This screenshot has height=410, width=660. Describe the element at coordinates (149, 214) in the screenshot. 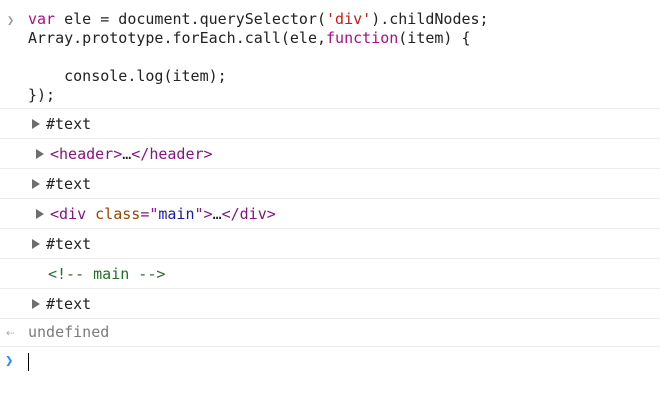

I see `node-token: ="` at that location.